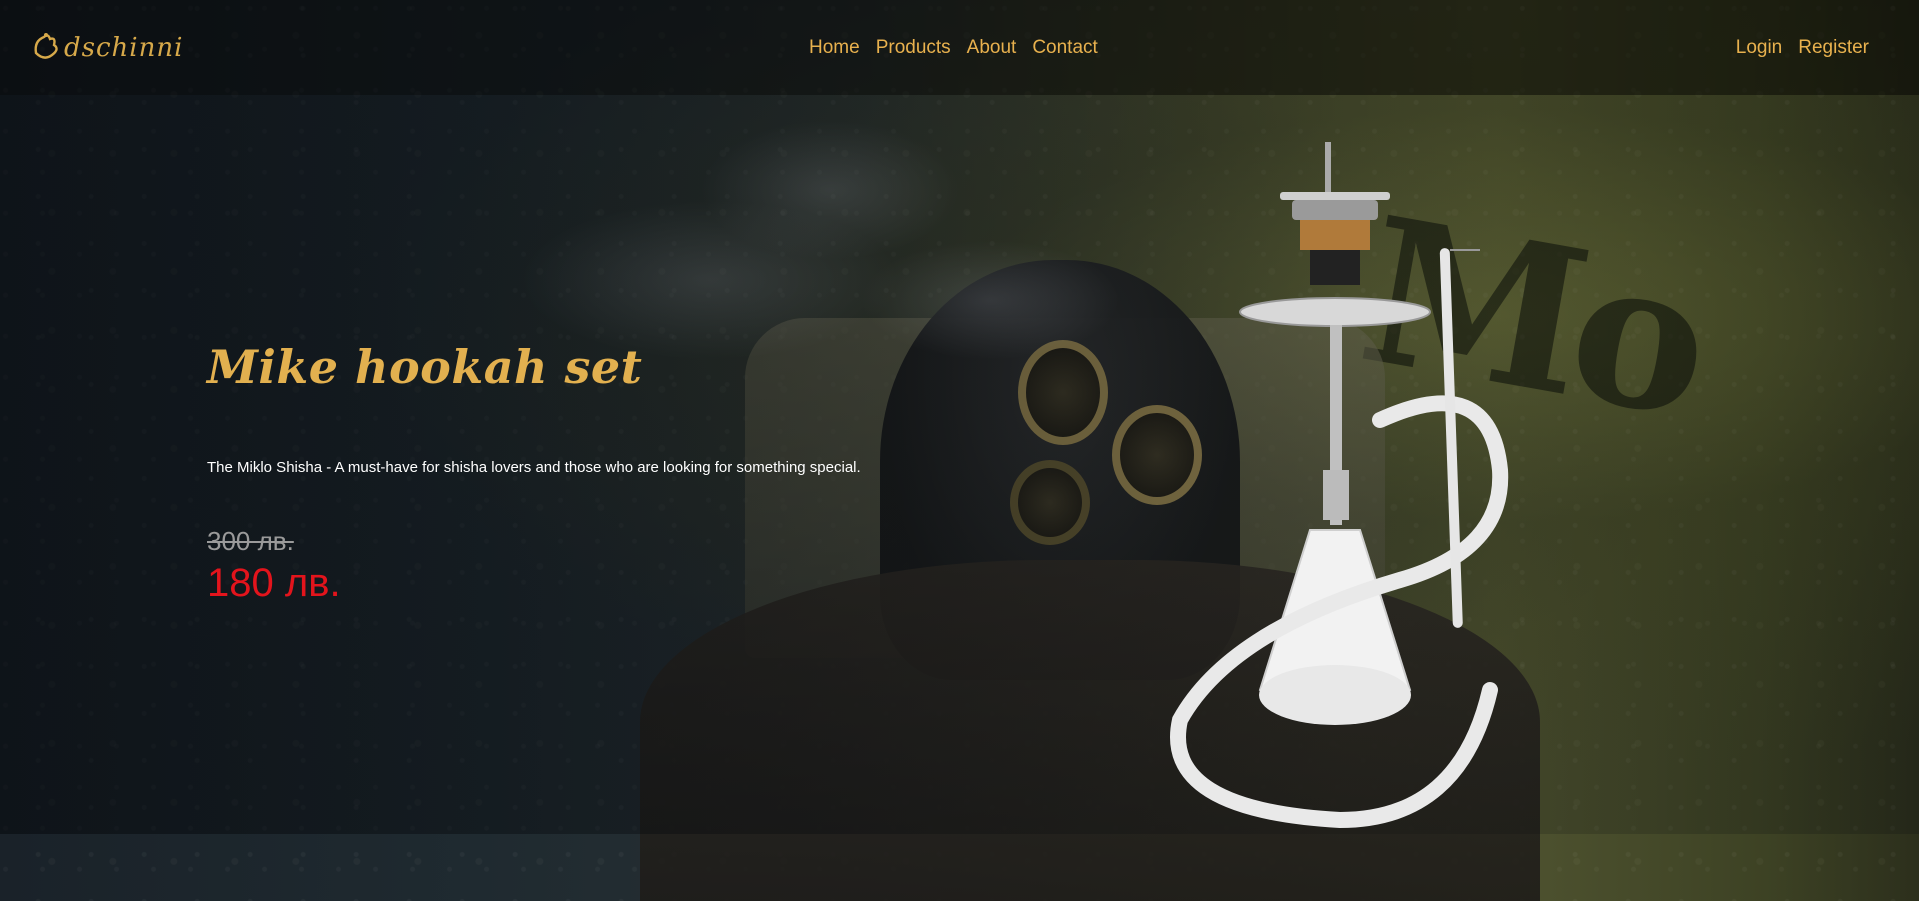 The width and height of the screenshot is (1919, 901). I want to click on auth-links: Login Register, so click(1802, 48).